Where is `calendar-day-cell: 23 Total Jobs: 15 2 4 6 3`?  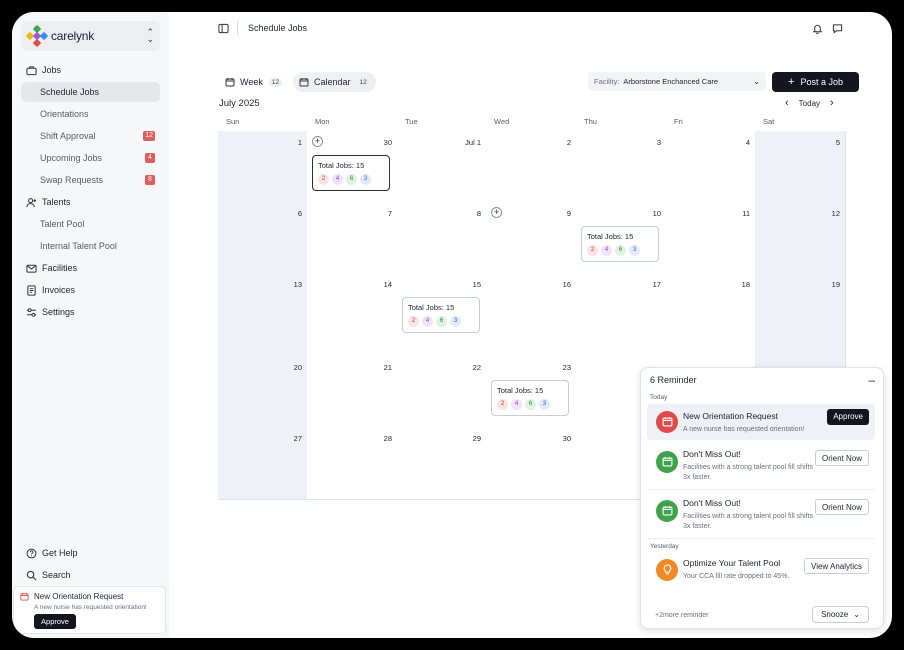
calendar-day-cell: 23 Total Jobs: 15 2 4 6 3 is located at coordinates (531, 392).